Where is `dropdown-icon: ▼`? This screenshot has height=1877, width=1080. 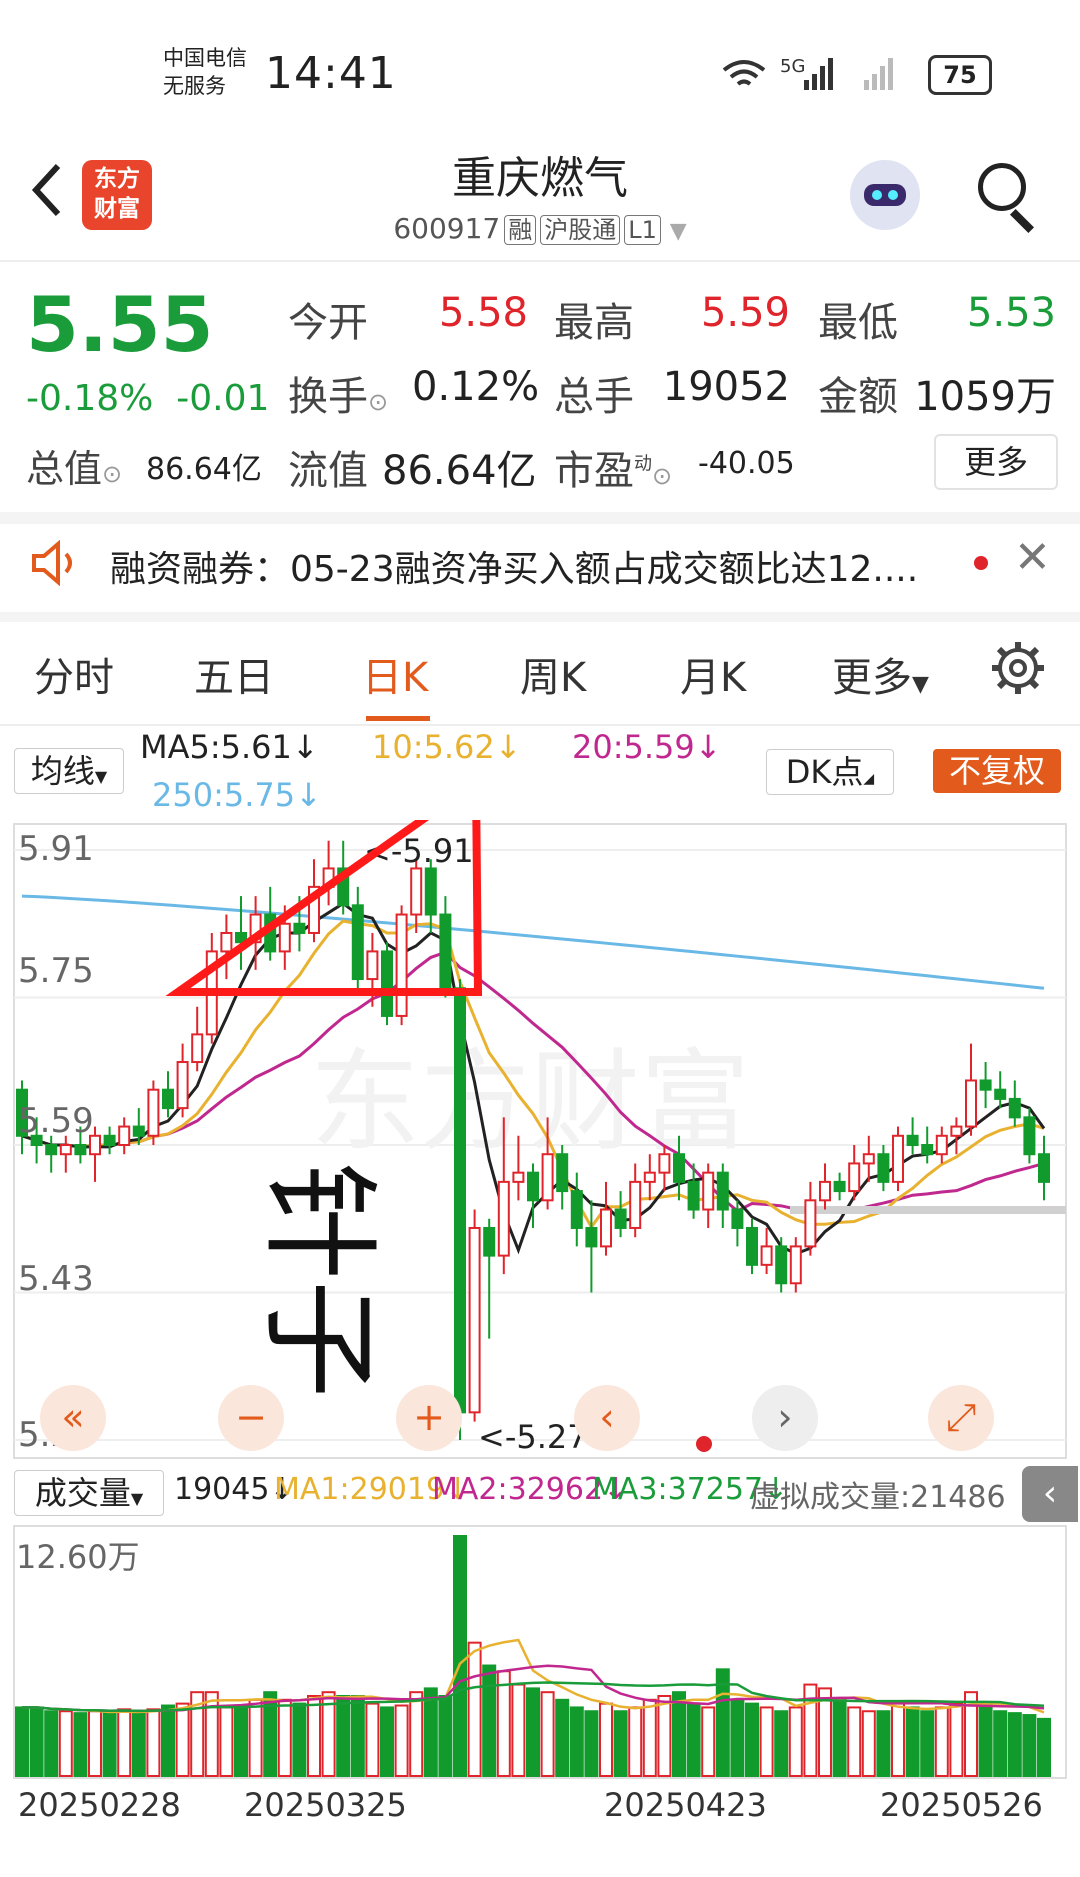 dropdown-icon: ▼ is located at coordinates (678, 231).